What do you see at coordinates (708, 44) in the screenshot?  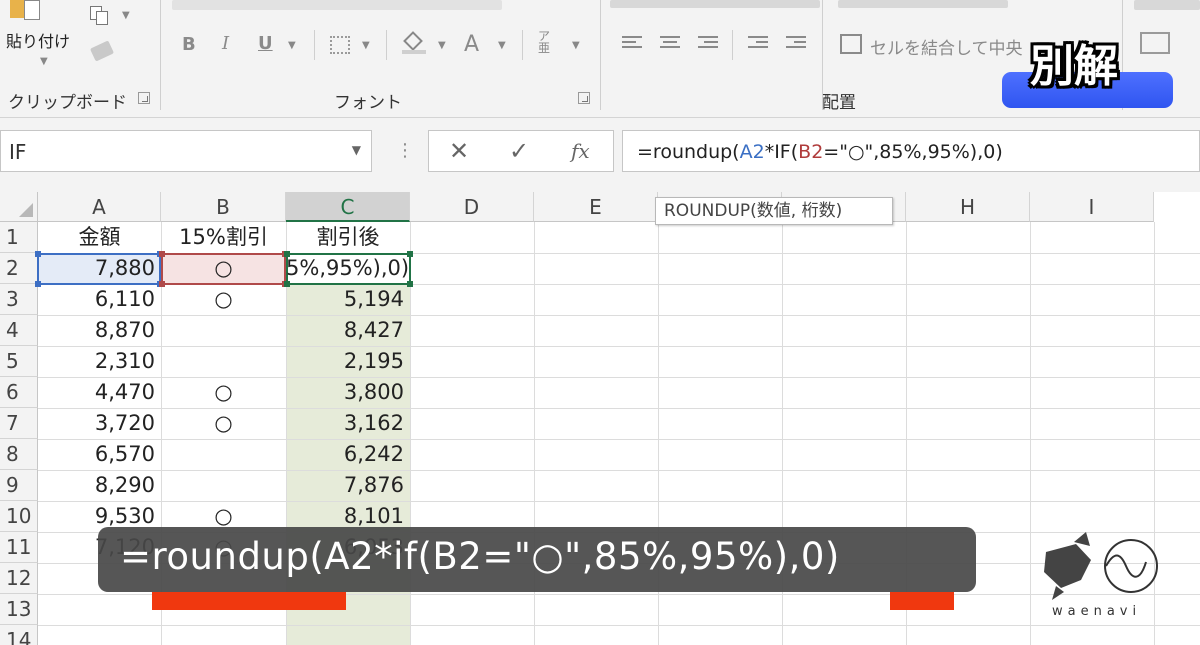 I see `align-right-icon` at bounding box center [708, 44].